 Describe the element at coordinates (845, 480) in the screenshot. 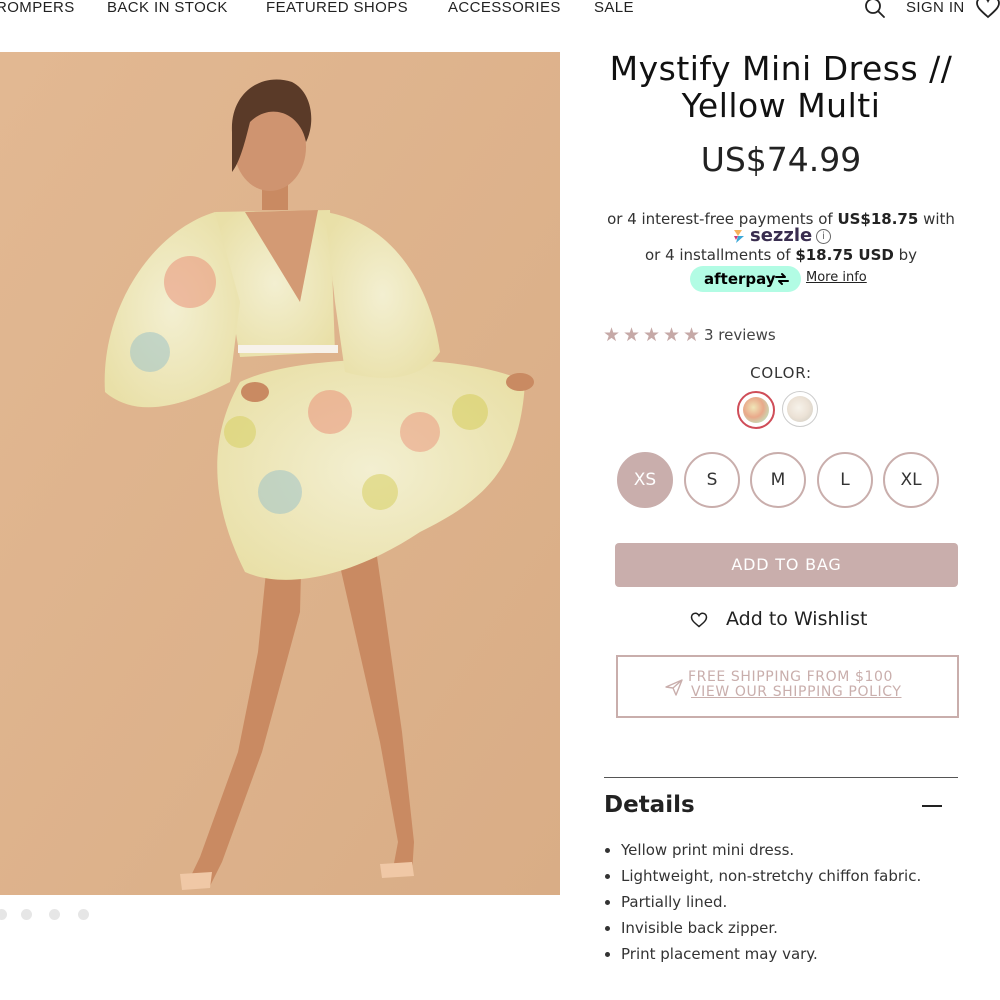

I see `size-option-l: L` at that location.